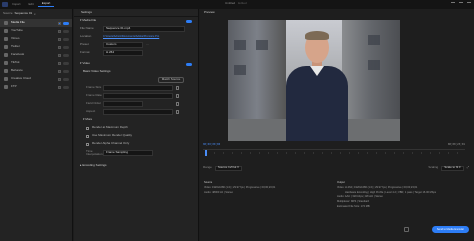 This screenshot has height=241, width=474. Describe the element at coordinates (341, 182) in the screenshot. I see `output-heading: Output` at that location.